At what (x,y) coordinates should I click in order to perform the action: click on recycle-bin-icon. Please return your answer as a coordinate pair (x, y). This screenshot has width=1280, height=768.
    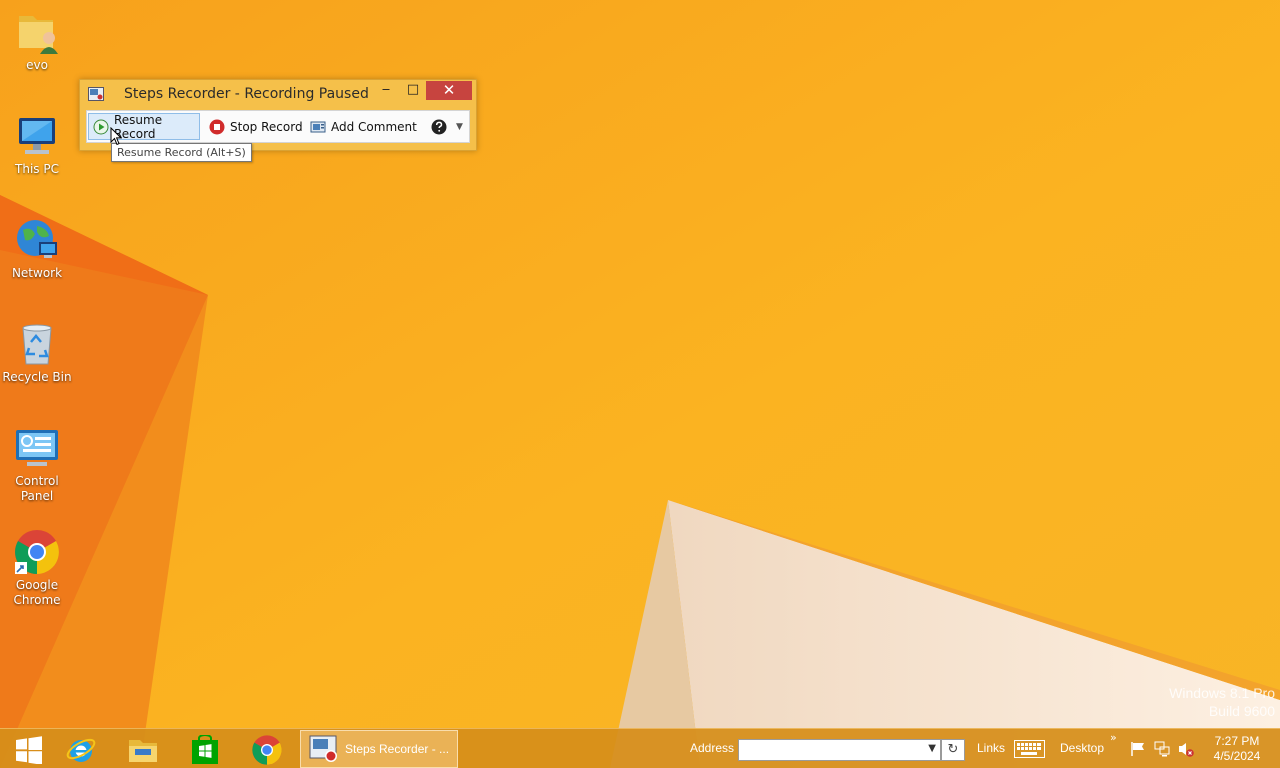
    Looking at the image, I should click on (37, 344).